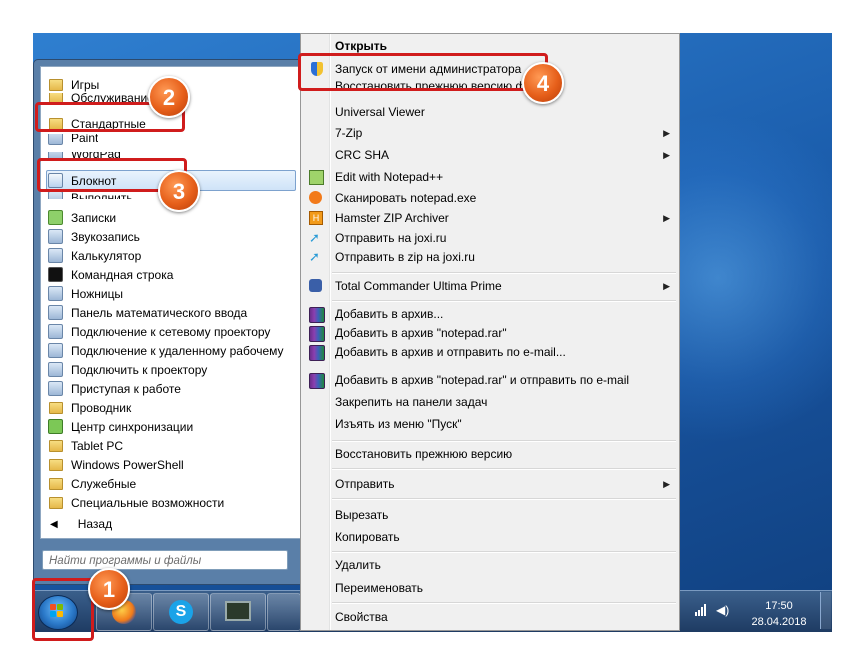 This screenshot has width=864, height=664. Describe the element at coordinates (490, 286) in the screenshot. I see `menu-item-total-commander: Total Commander Ultima Prime ▶` at that location.